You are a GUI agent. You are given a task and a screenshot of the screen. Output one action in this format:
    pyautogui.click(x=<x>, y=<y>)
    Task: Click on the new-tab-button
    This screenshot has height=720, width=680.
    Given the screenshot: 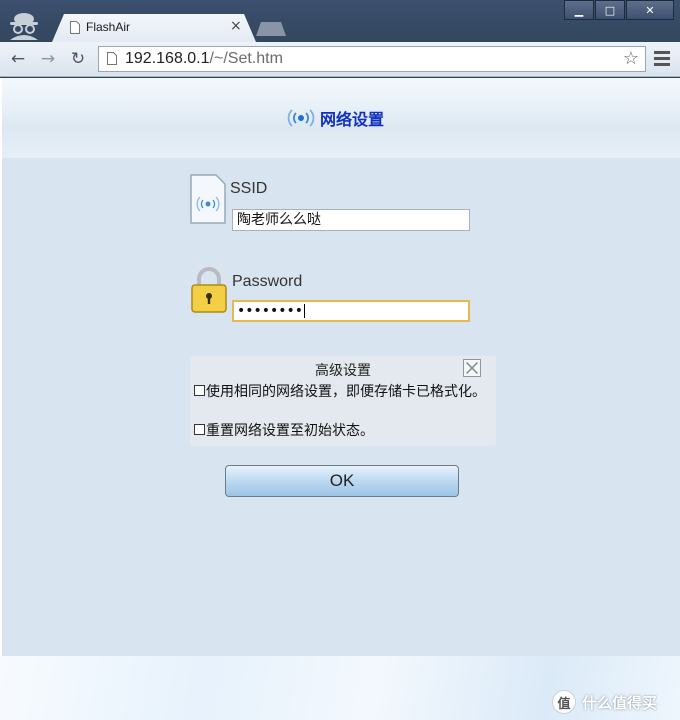 What is the action you would take?
    pyautogui.click(x=271, y=29)
    